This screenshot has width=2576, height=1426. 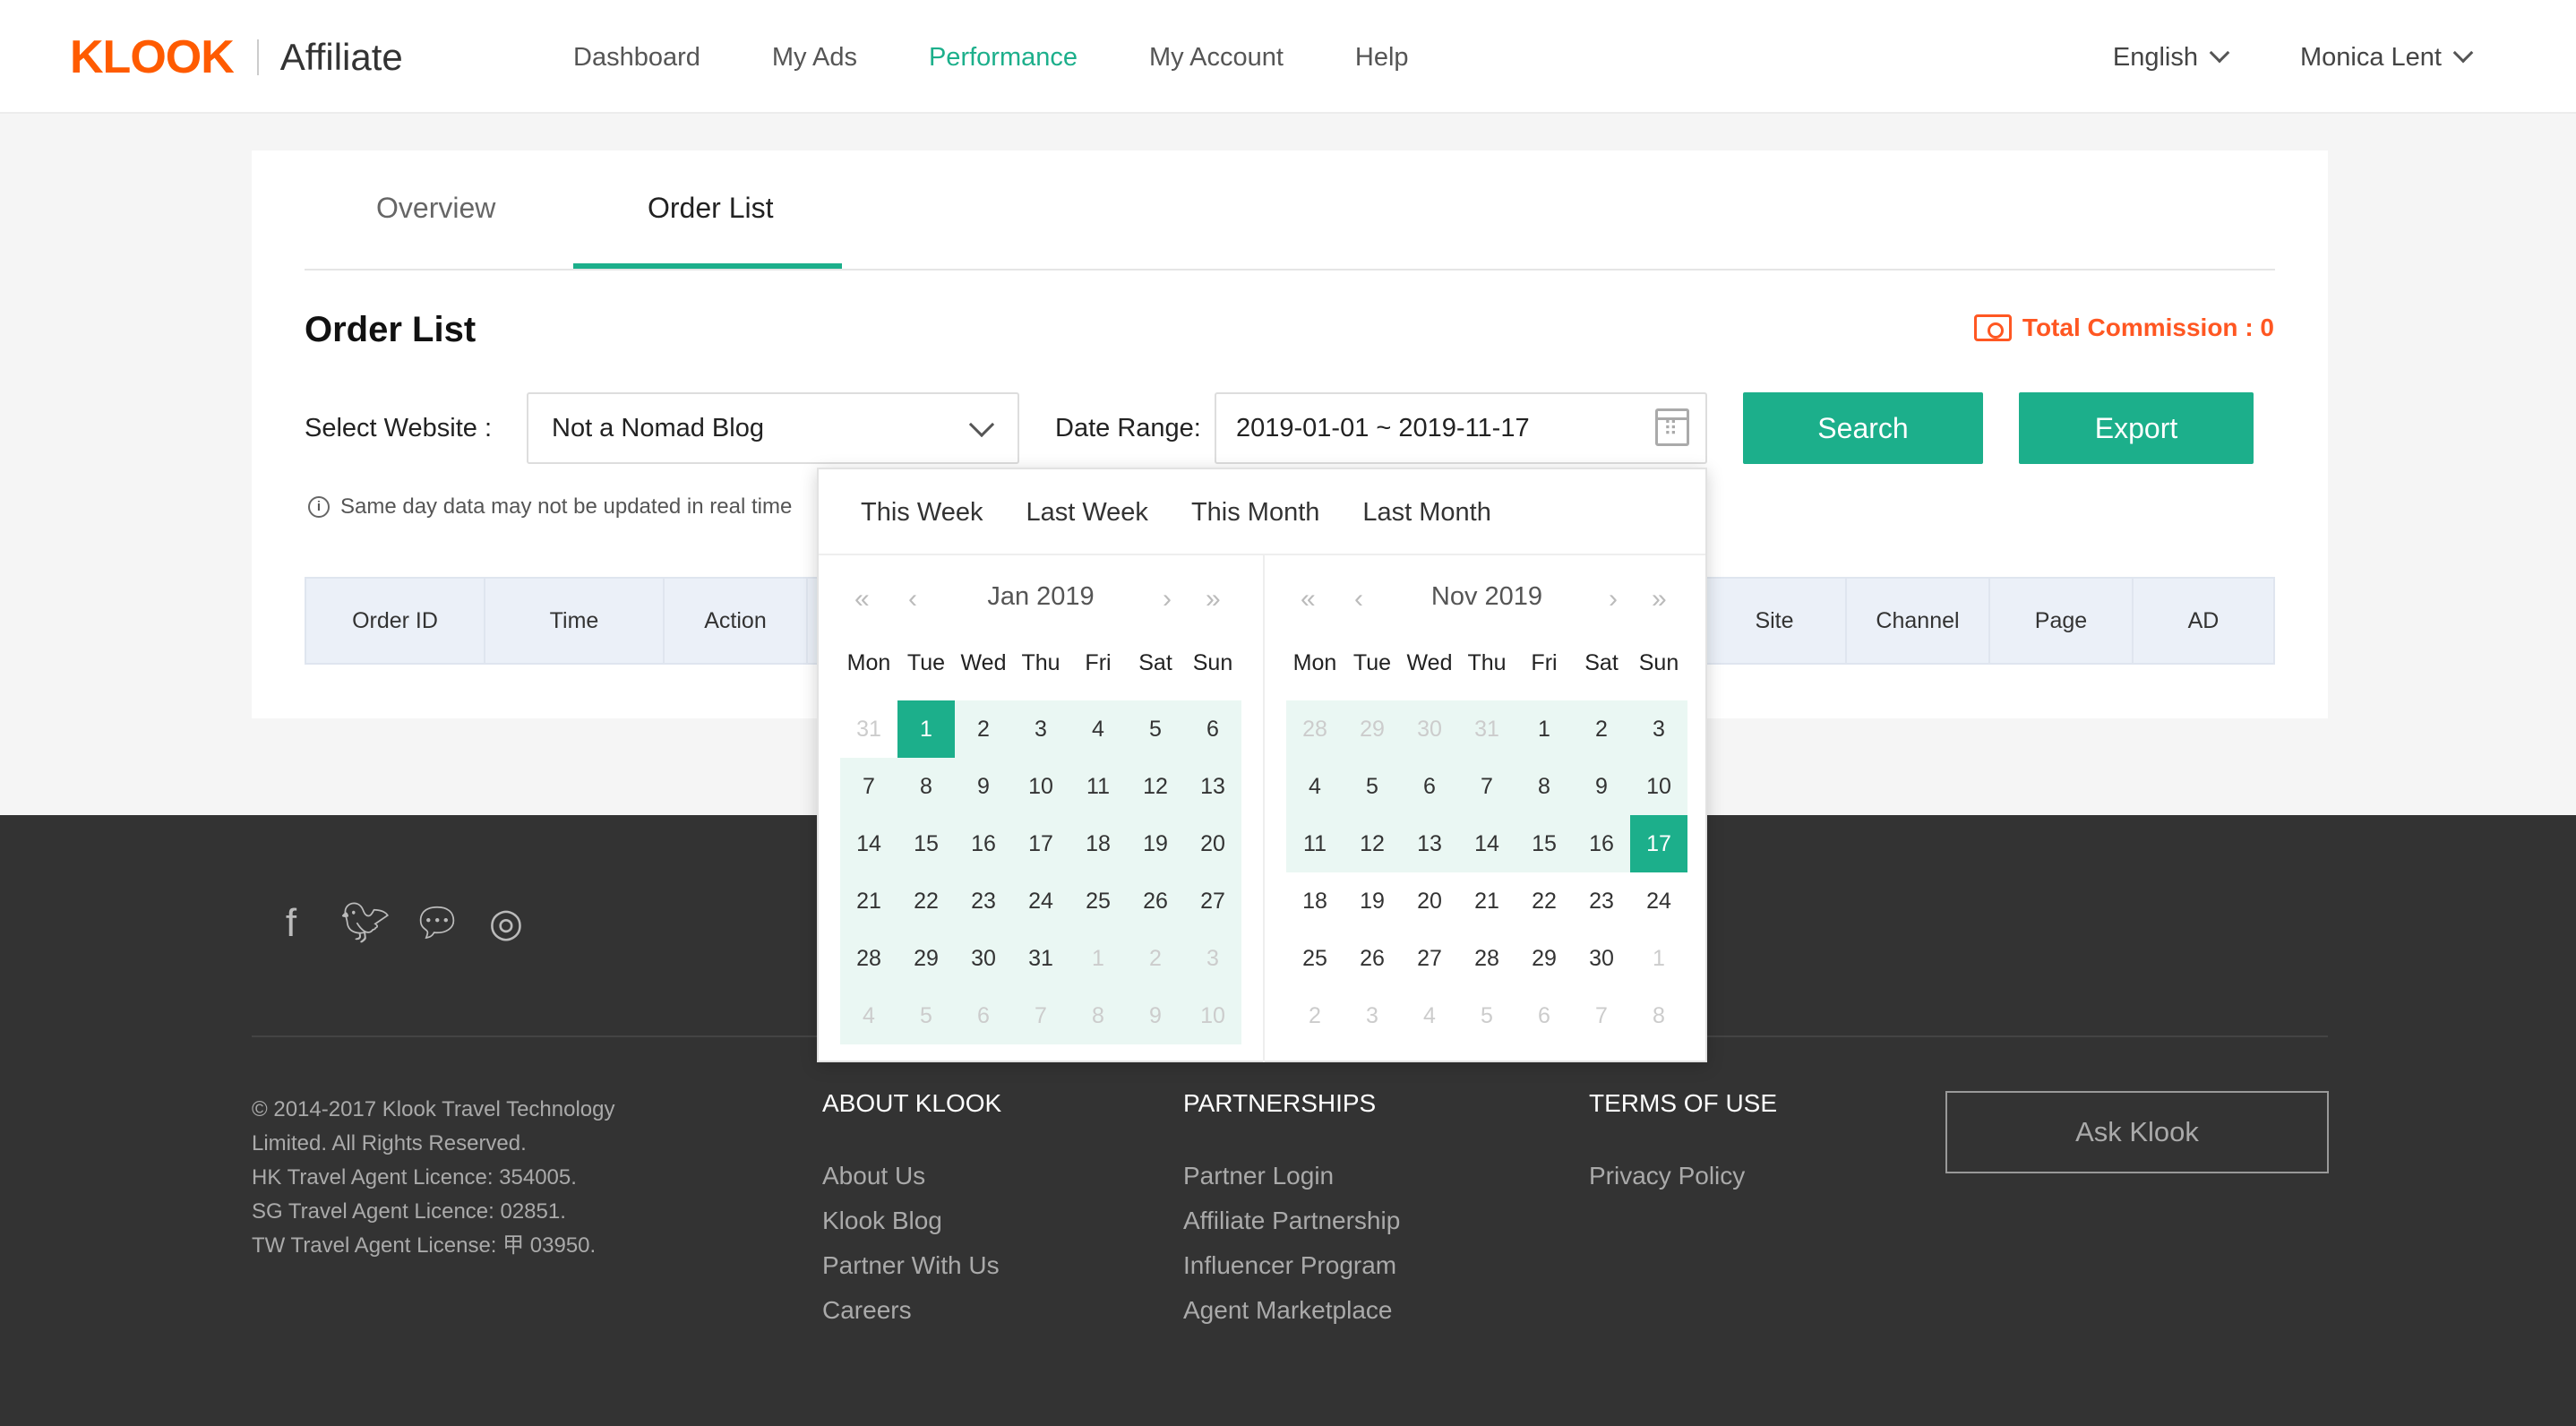 I want to click on calendar-day: 27, so click(x=1429, y=958).